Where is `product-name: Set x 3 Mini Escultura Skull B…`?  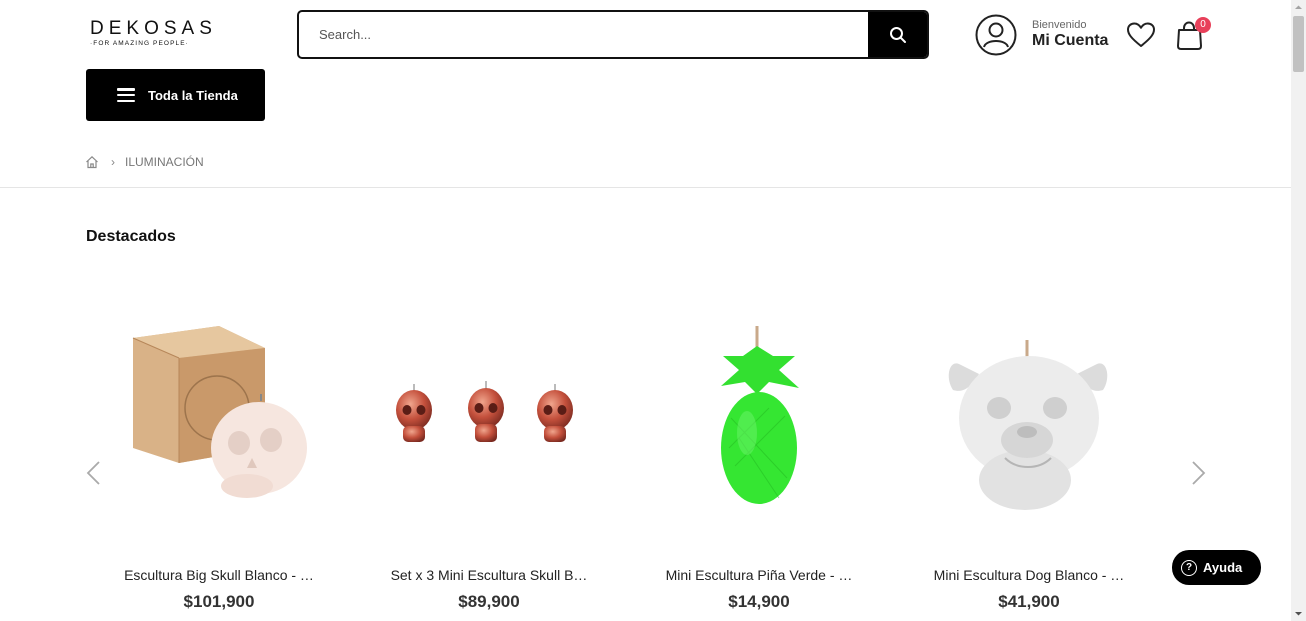 product-name: Set x 3 Mini Escultura Skull B… is located at coordinates (489, 575).